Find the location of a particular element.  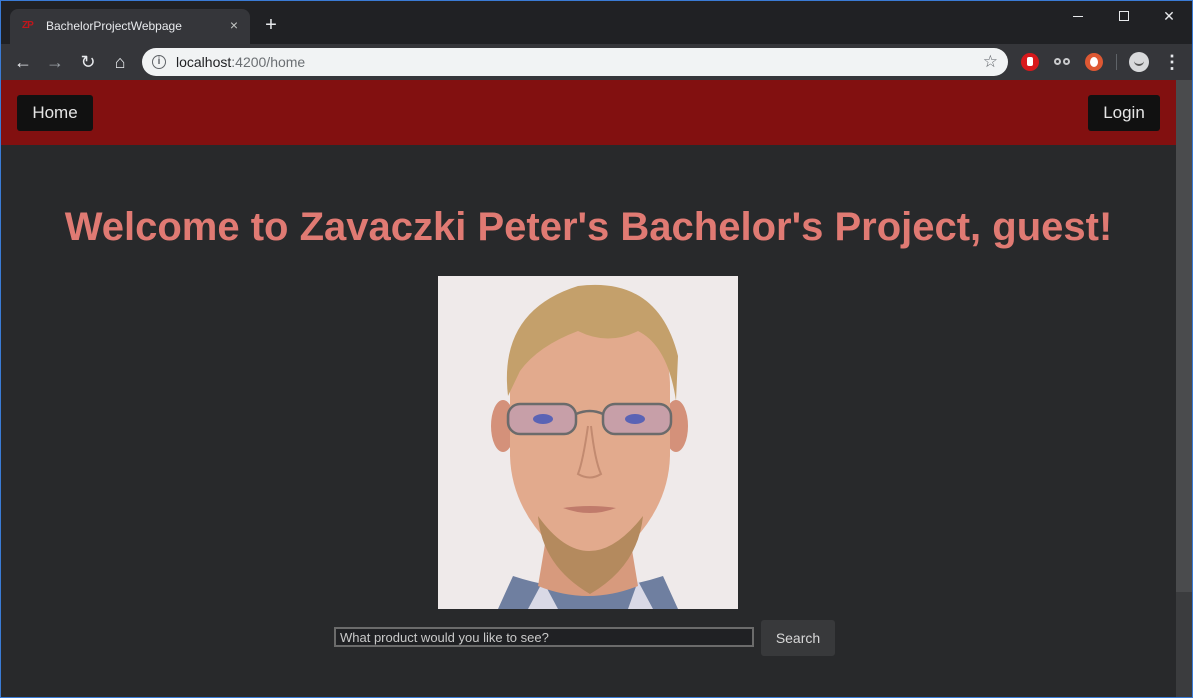

tab-bachelor-project: ZP BachelorProjectWebpage × is located at coordinates (130, 26).